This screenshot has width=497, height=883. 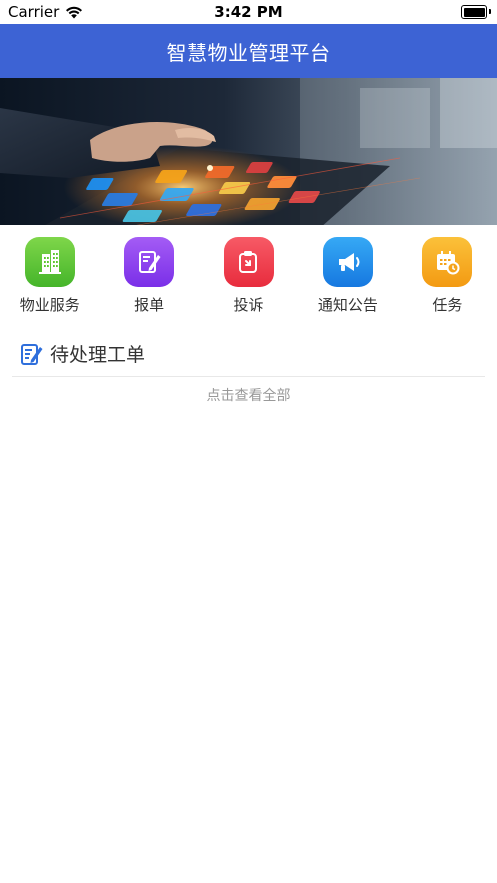 What do you see at coordinates (149, 305) in the screenshot?
I see `shortcut-label: 报单` at bounding box center [149, 305].